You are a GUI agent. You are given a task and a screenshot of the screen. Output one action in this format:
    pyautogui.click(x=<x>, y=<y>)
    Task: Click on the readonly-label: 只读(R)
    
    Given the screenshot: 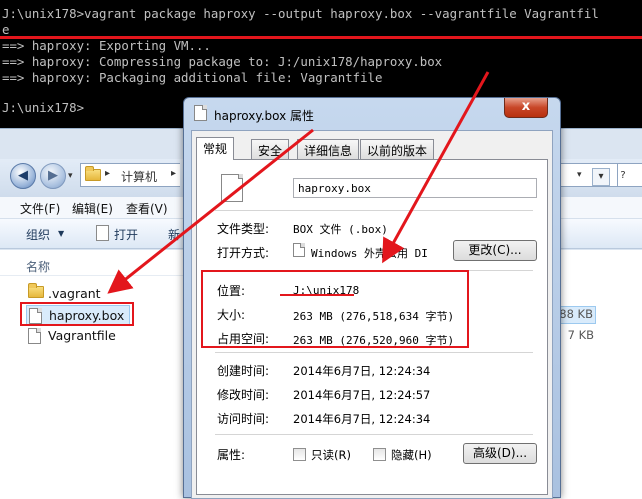 What is the action you would take?
    pyautogui.click(x=331, y=455)
    